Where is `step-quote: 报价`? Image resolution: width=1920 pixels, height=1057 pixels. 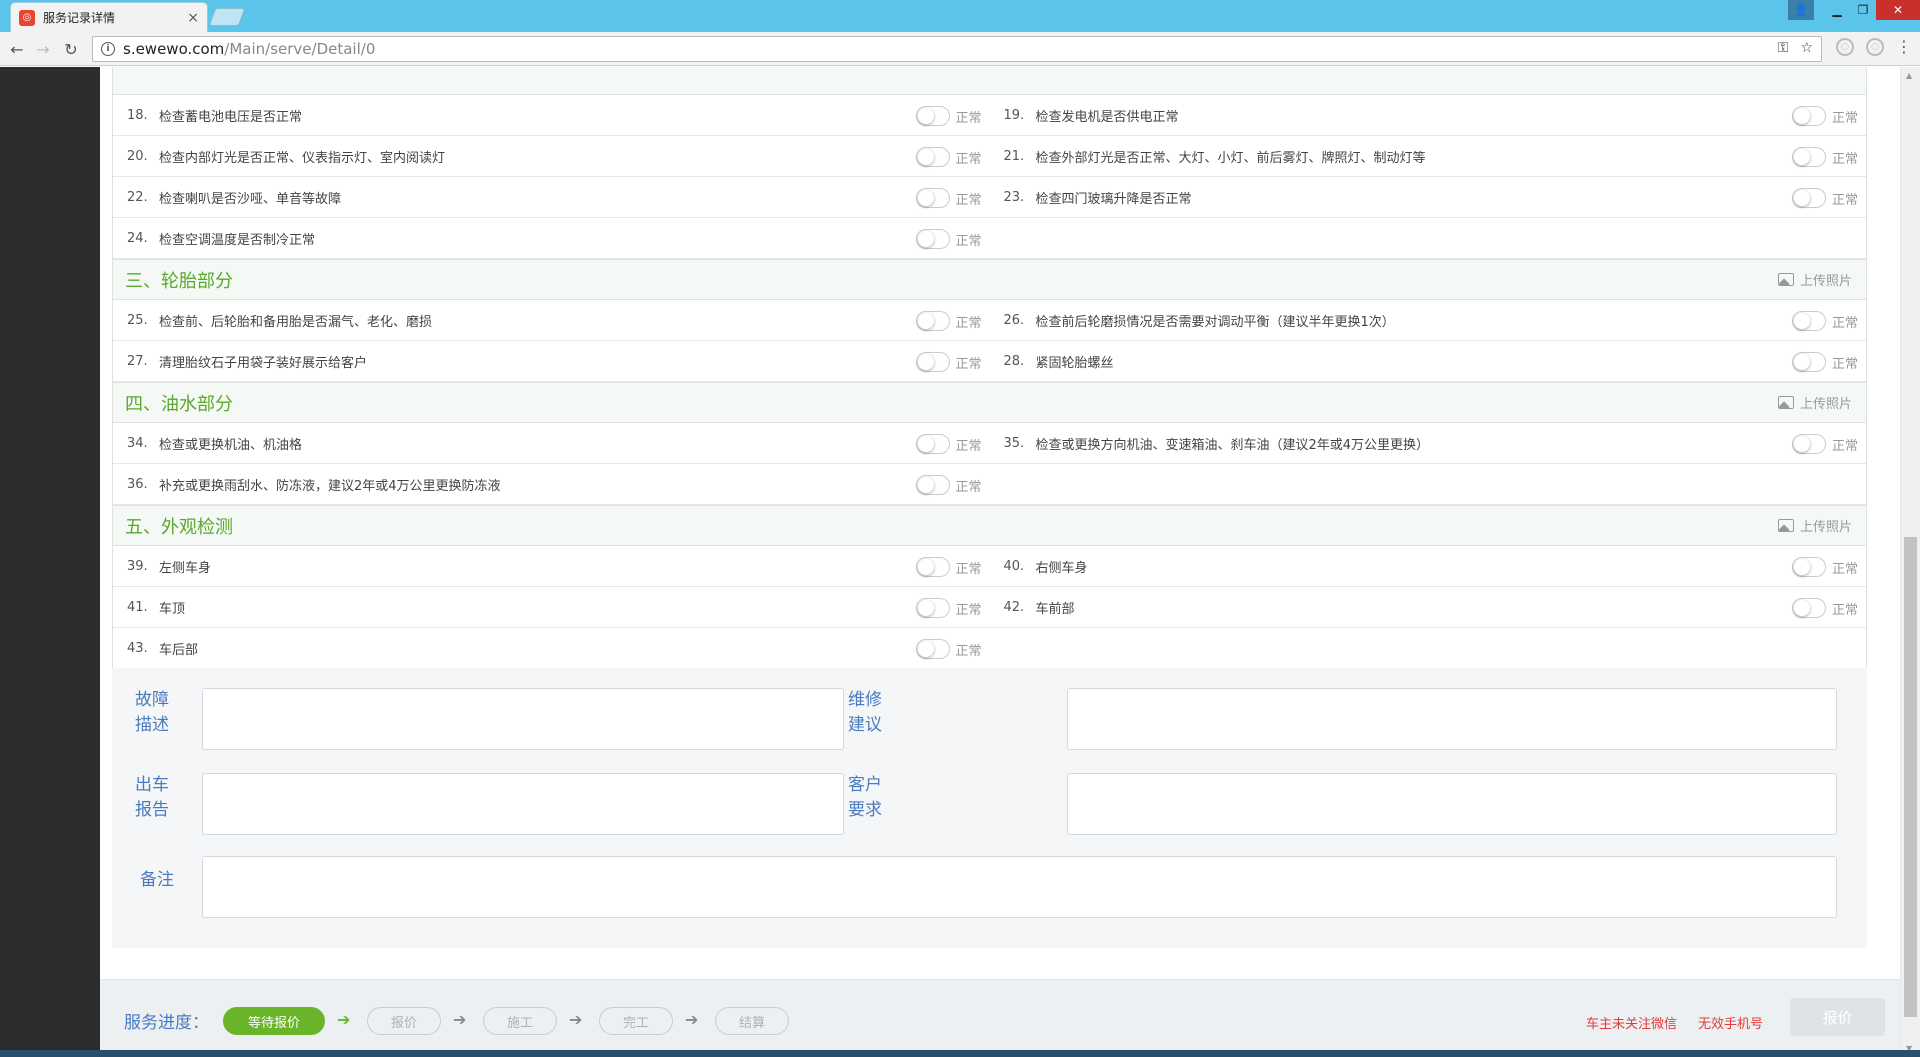
step-quote: 报价 is located at coordinates (404, 1021).